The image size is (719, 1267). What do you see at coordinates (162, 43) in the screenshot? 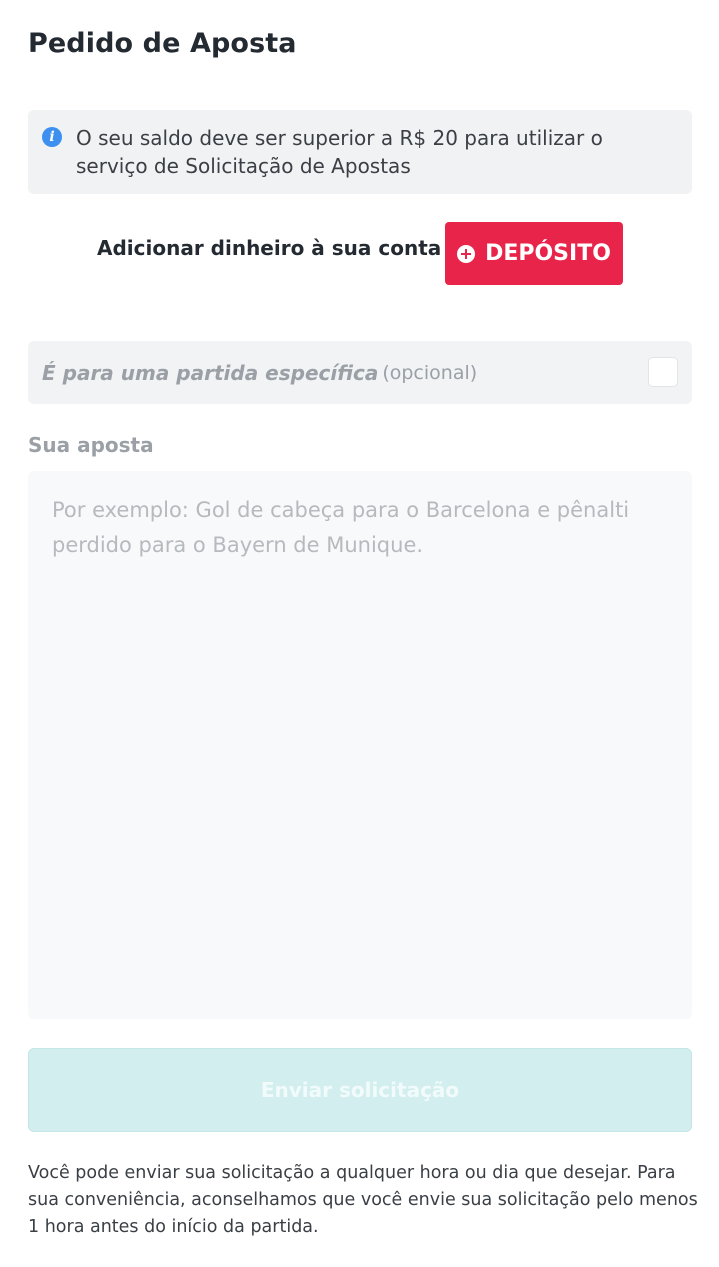
I see `page-title: Pedido de Aposta` at bounding box center [162, 43].